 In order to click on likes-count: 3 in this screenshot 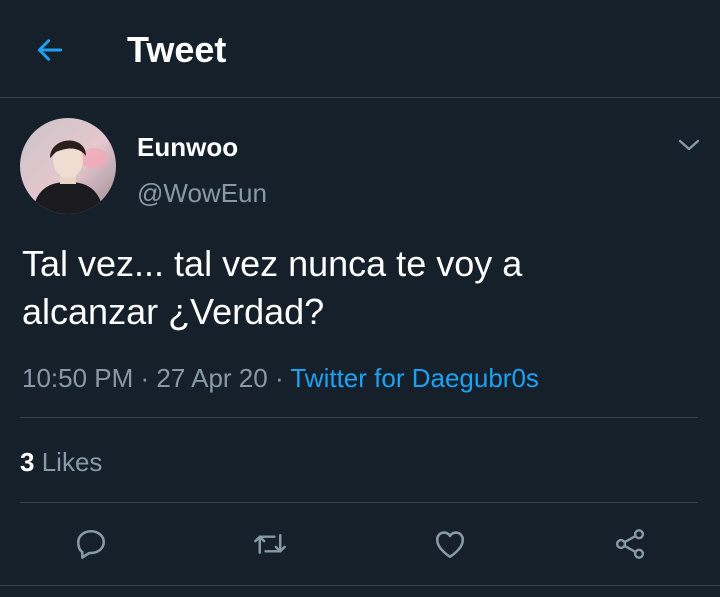, I will do `click(27, 462)`.